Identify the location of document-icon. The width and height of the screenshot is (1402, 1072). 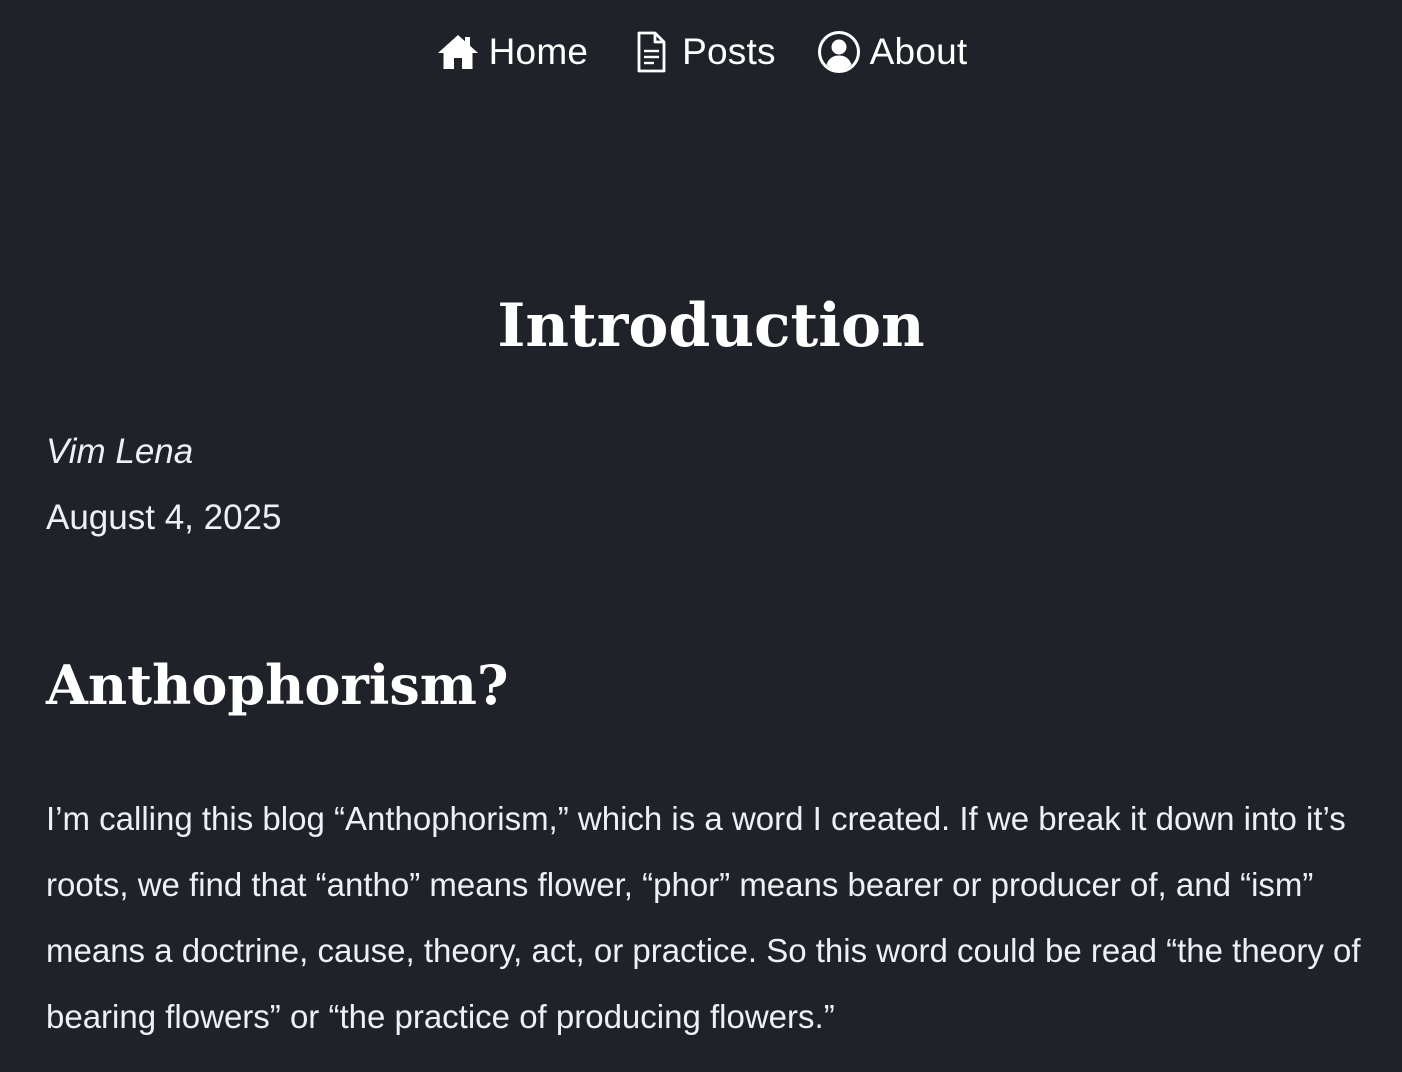
(651, 52).